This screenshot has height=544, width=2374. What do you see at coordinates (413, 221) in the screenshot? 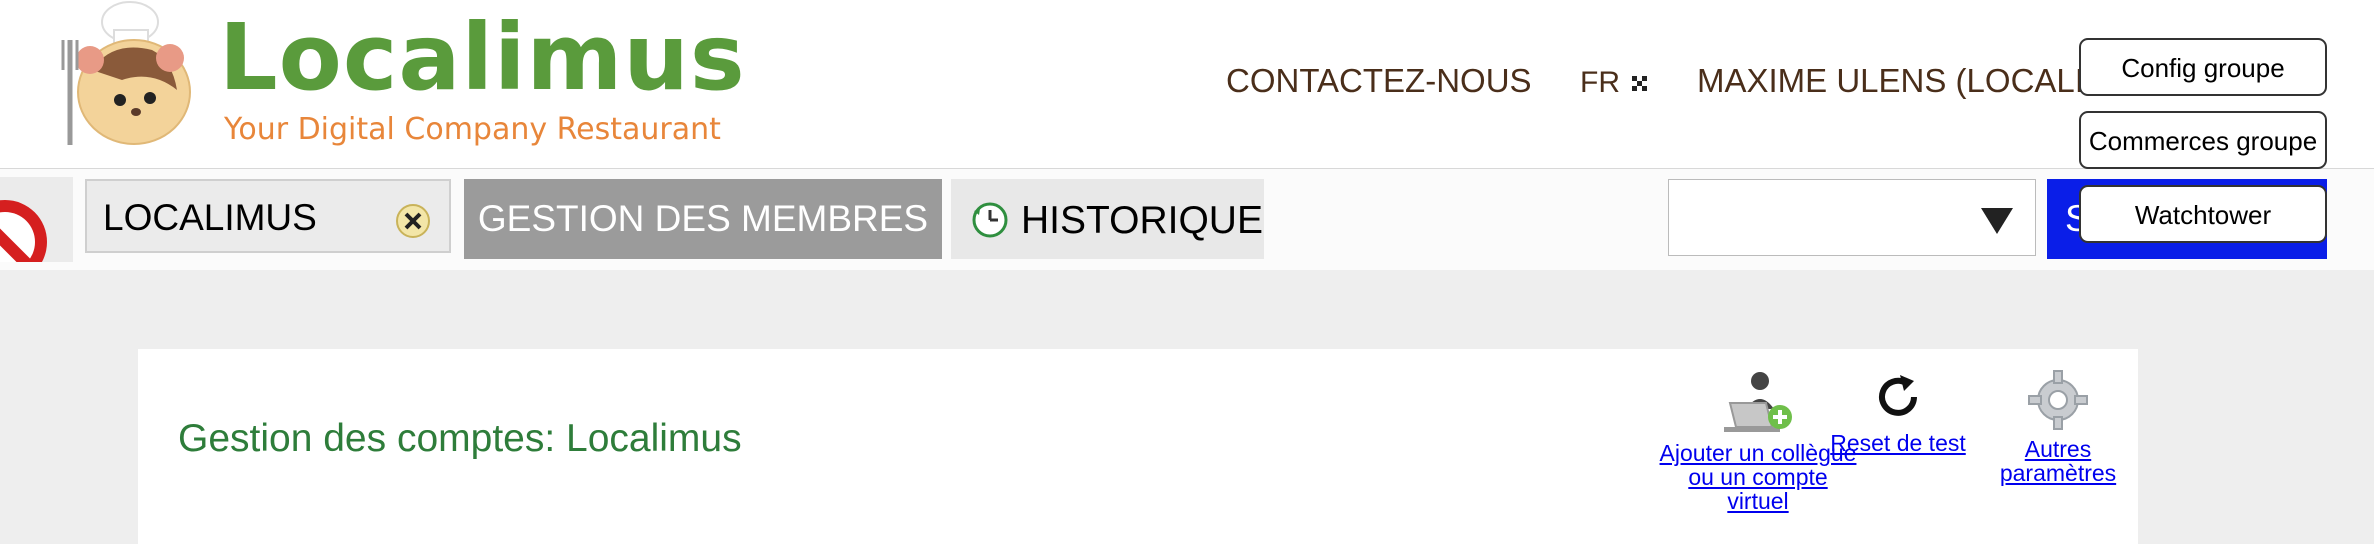
I see `clear-icon` at bounding box center [413, 221].